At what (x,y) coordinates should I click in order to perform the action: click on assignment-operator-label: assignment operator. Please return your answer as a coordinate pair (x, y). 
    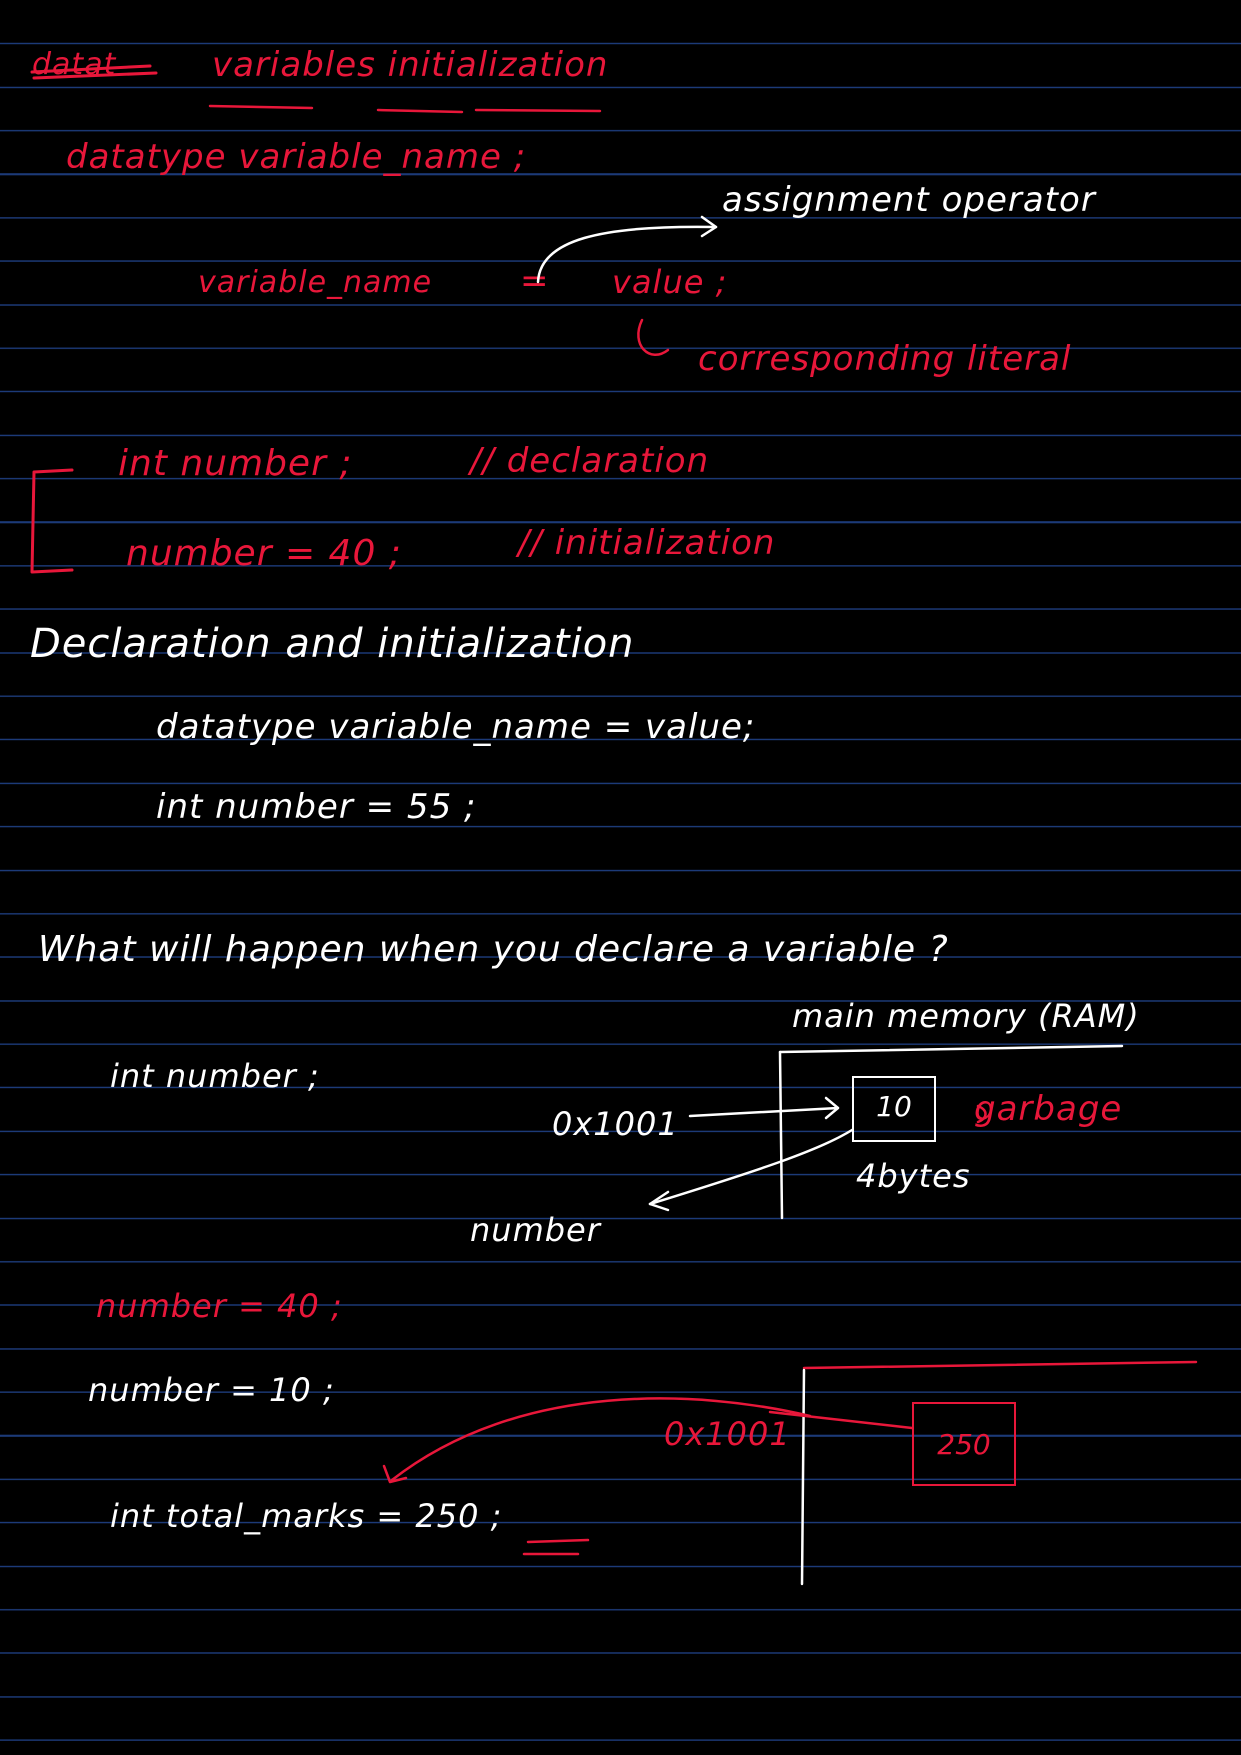
    Looking at the image, I should click on (909, 200).